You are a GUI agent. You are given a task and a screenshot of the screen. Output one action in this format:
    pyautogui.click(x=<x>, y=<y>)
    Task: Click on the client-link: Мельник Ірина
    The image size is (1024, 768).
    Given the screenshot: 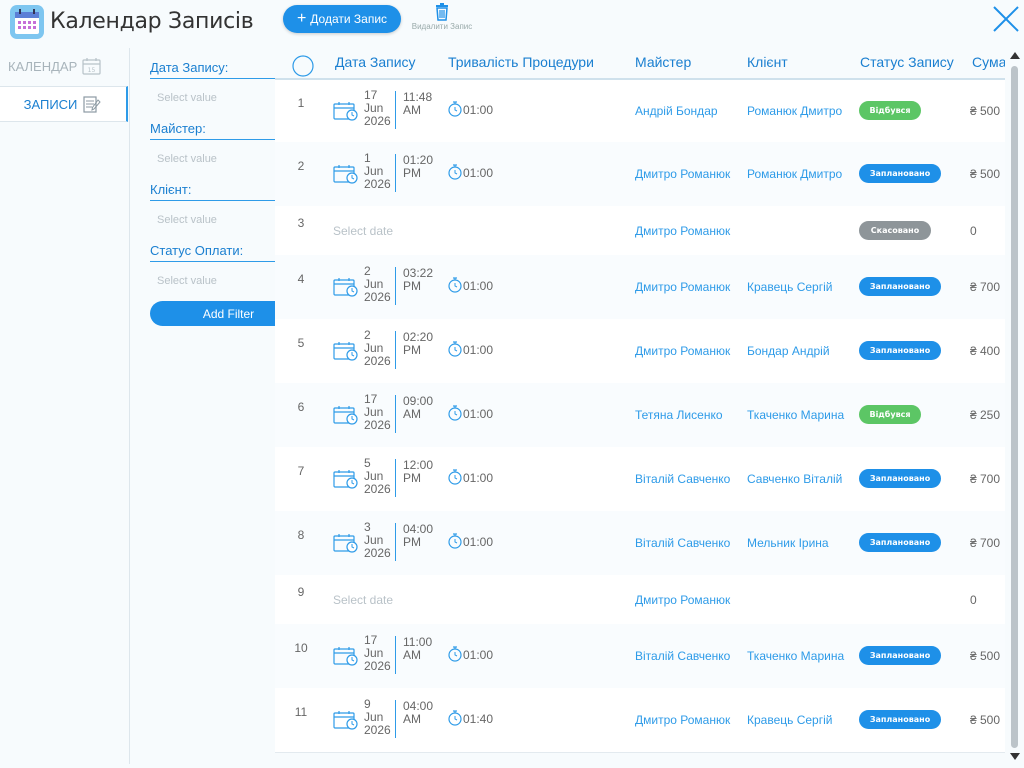 What is the action you would take?
    pyautogui.click(x=788, y=543)
    